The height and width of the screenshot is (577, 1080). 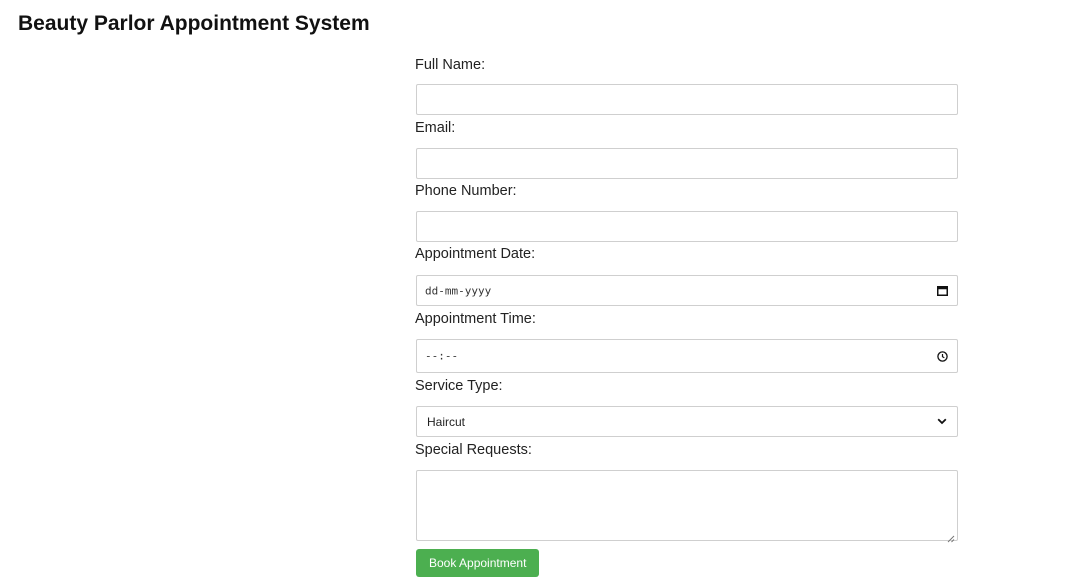 What do you see at coordinates (687, 163) in the screenshot?
I see `email-input` at bounding box center [687, 163].